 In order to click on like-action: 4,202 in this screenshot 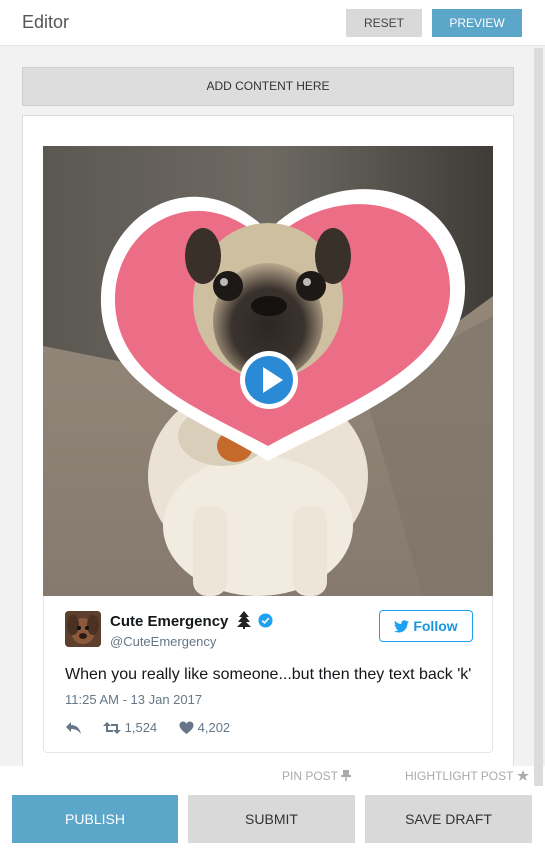, I will do `click(204, 728)`.